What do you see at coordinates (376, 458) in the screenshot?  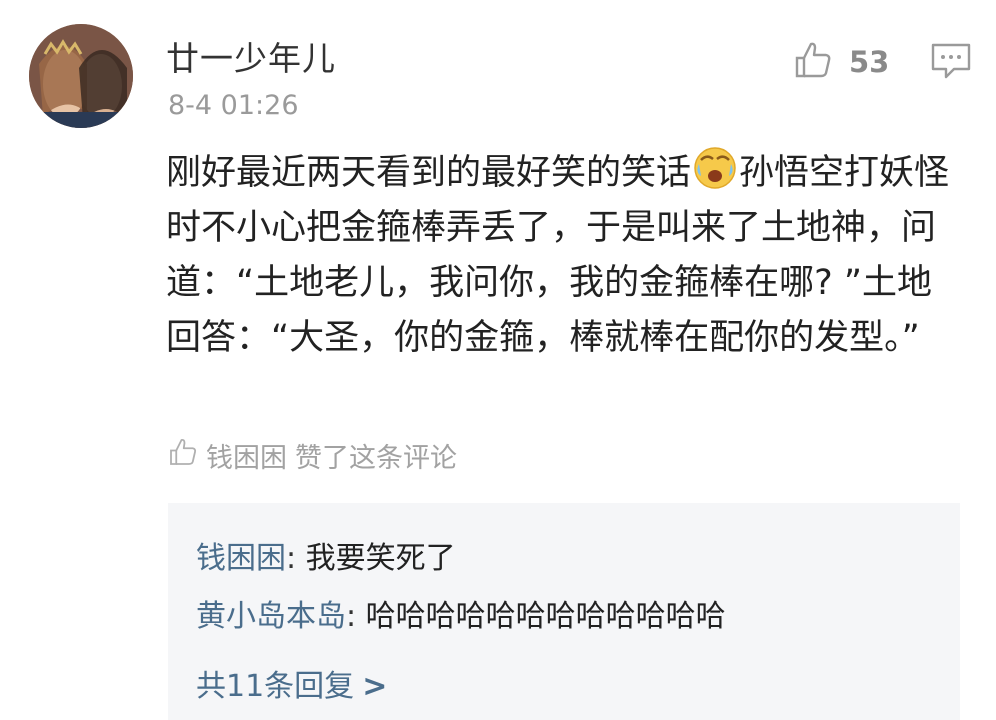 I see `liked-by-action: 赞了这条评论` at bounding box center [376, 458].